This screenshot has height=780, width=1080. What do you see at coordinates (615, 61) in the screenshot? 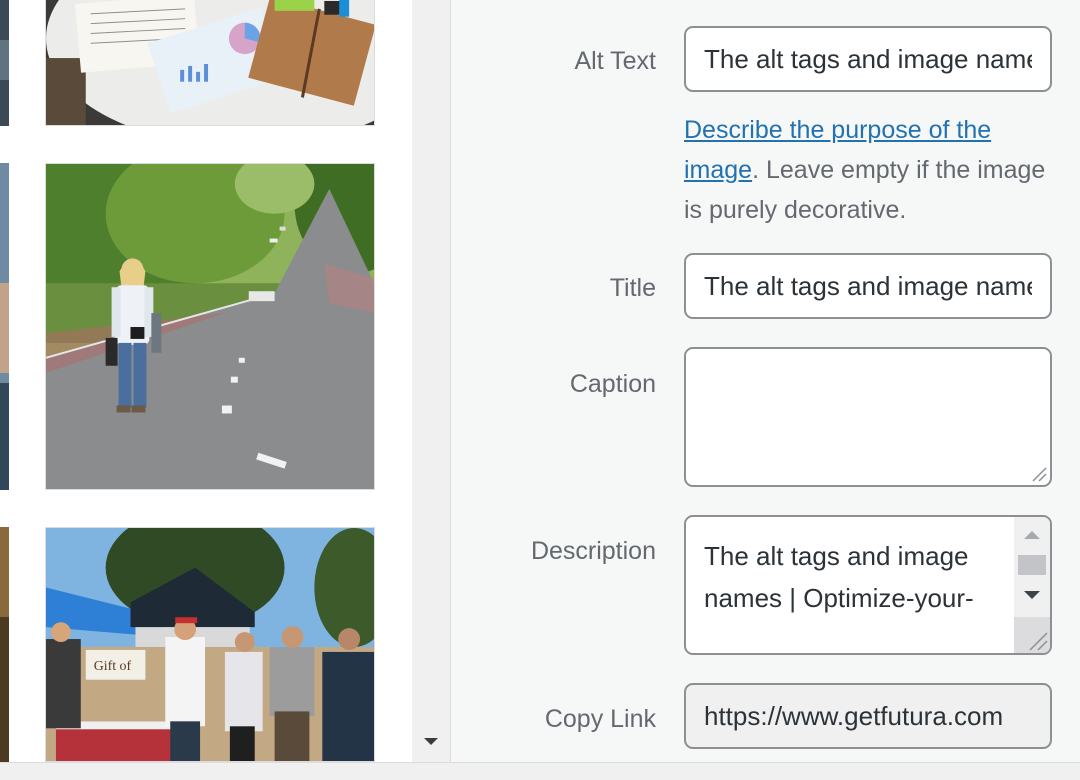
I see `alt-text-label: Alt Text` at bounding box center [615, 61].